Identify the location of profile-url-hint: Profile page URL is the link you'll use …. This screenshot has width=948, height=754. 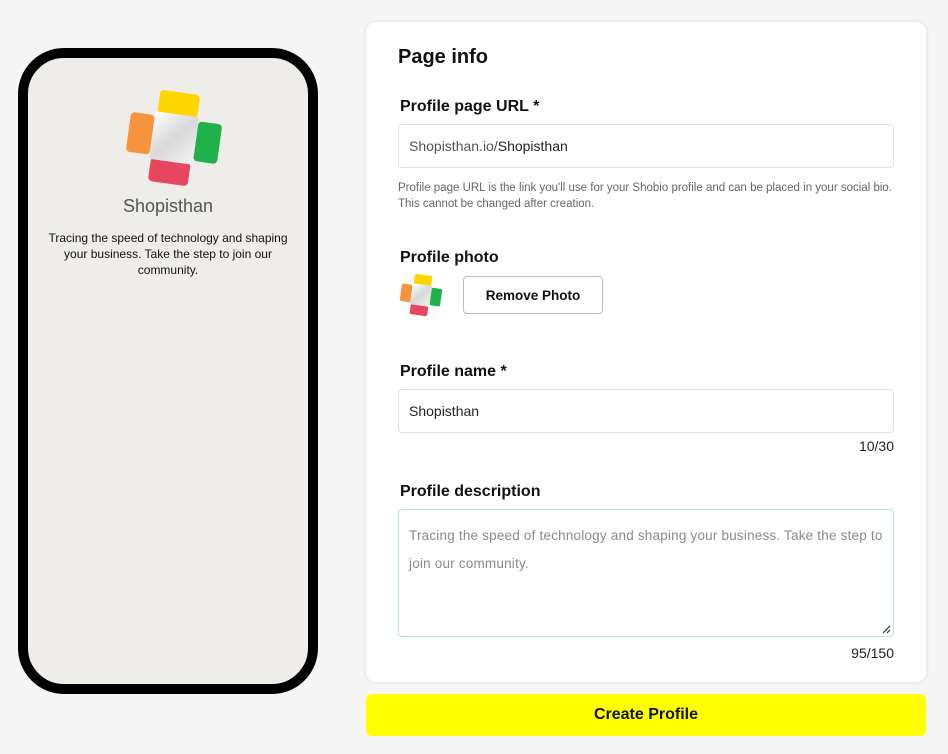
(645, 196).